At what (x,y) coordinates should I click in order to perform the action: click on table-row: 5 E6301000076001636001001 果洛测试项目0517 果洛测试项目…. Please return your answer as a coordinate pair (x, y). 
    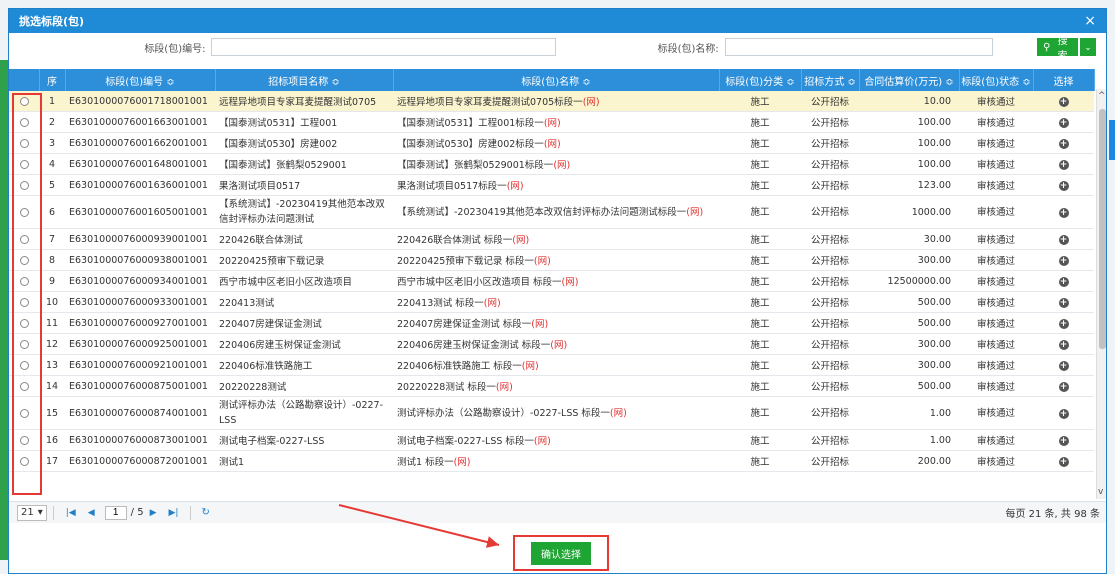
    Looking at the image, I should click on (551, 185).